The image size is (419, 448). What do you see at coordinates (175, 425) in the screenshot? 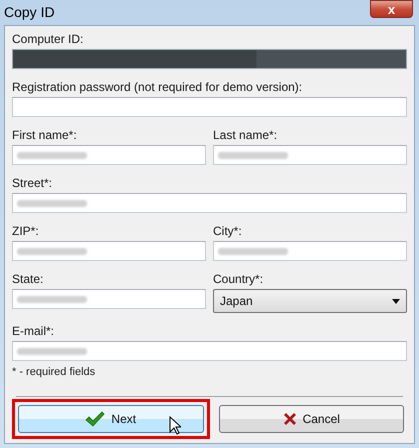
I see `mouse-cursor-icon` at bounding box center [175, 425].